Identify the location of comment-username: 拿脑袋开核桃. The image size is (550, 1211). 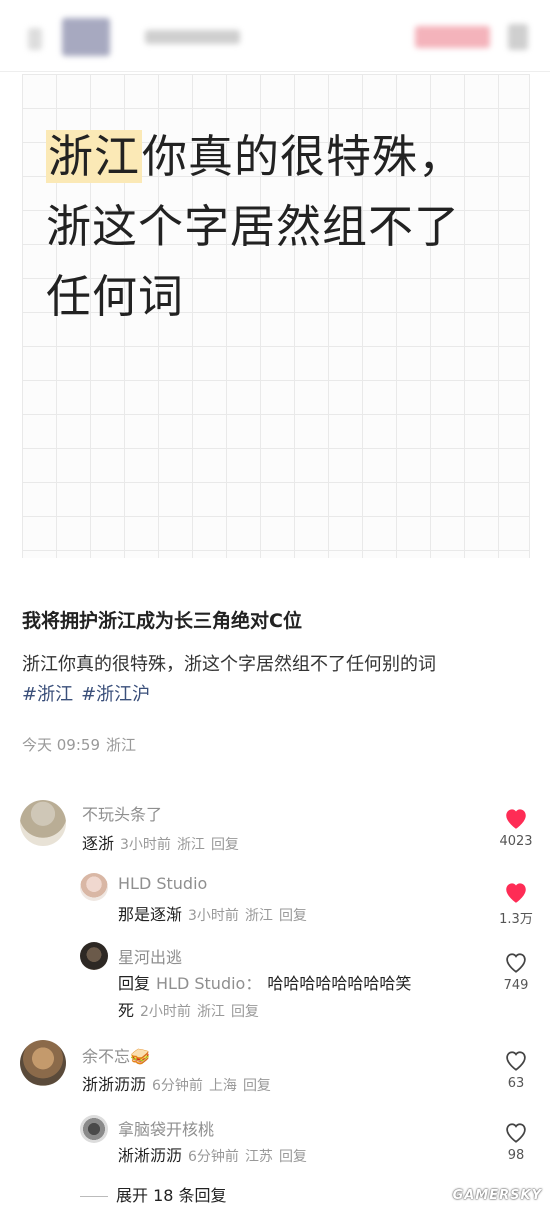
(166, 1128).